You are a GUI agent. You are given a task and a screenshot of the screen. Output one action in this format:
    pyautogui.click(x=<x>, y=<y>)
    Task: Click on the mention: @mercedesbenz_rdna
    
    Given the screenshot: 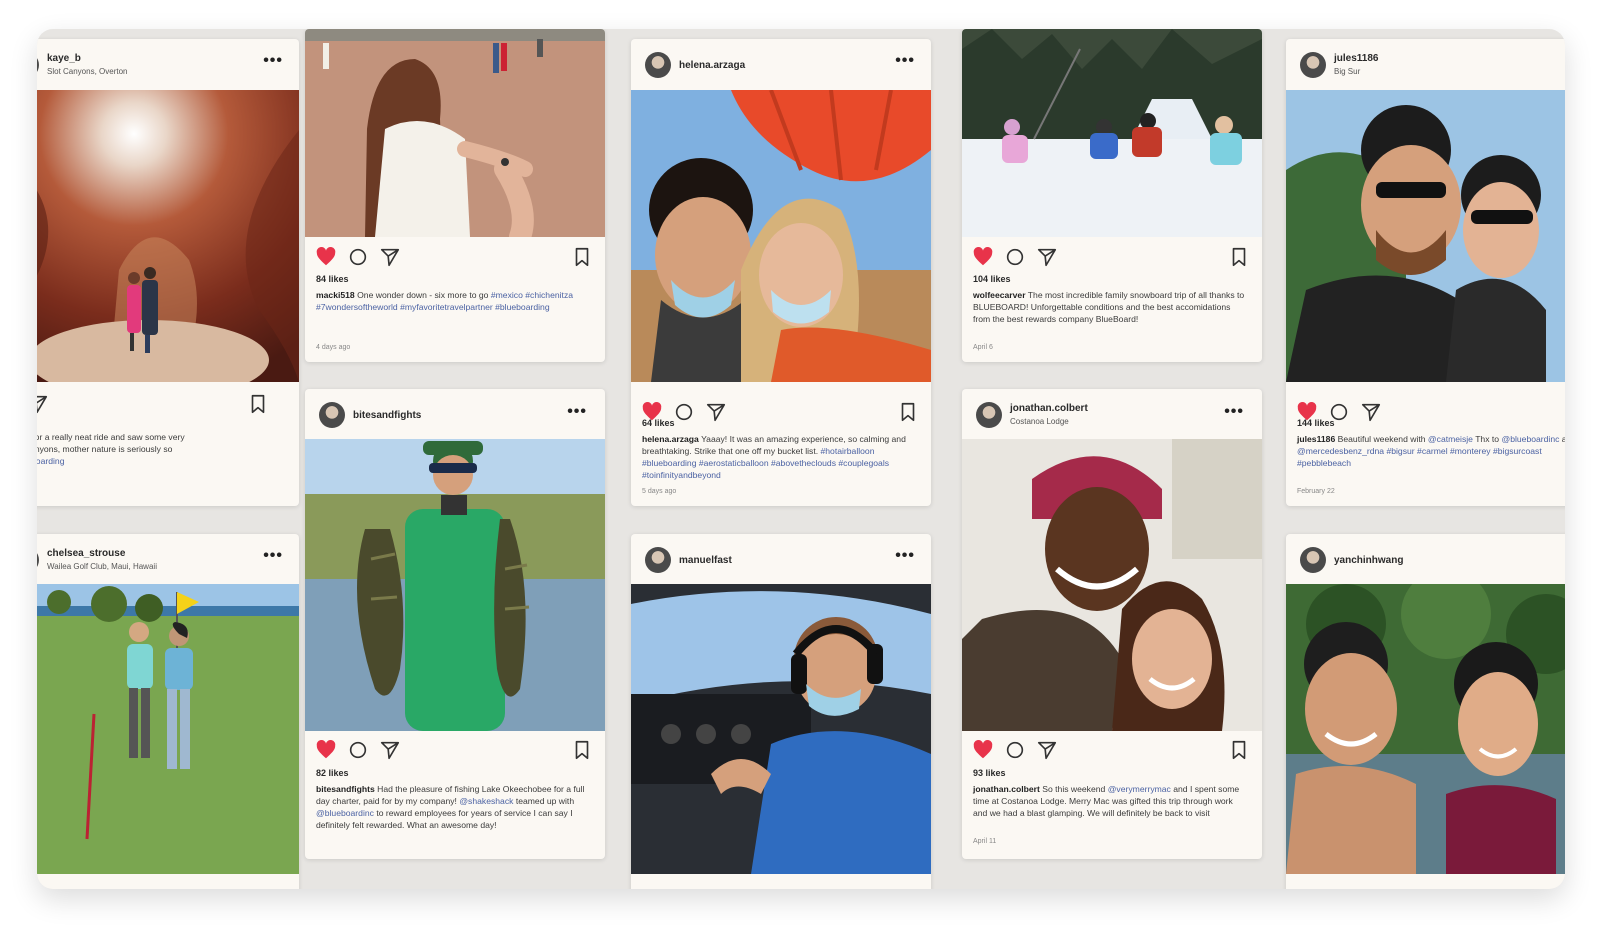 What is the action you would take?
    pyautogui.click(x=1340, y=451)
    